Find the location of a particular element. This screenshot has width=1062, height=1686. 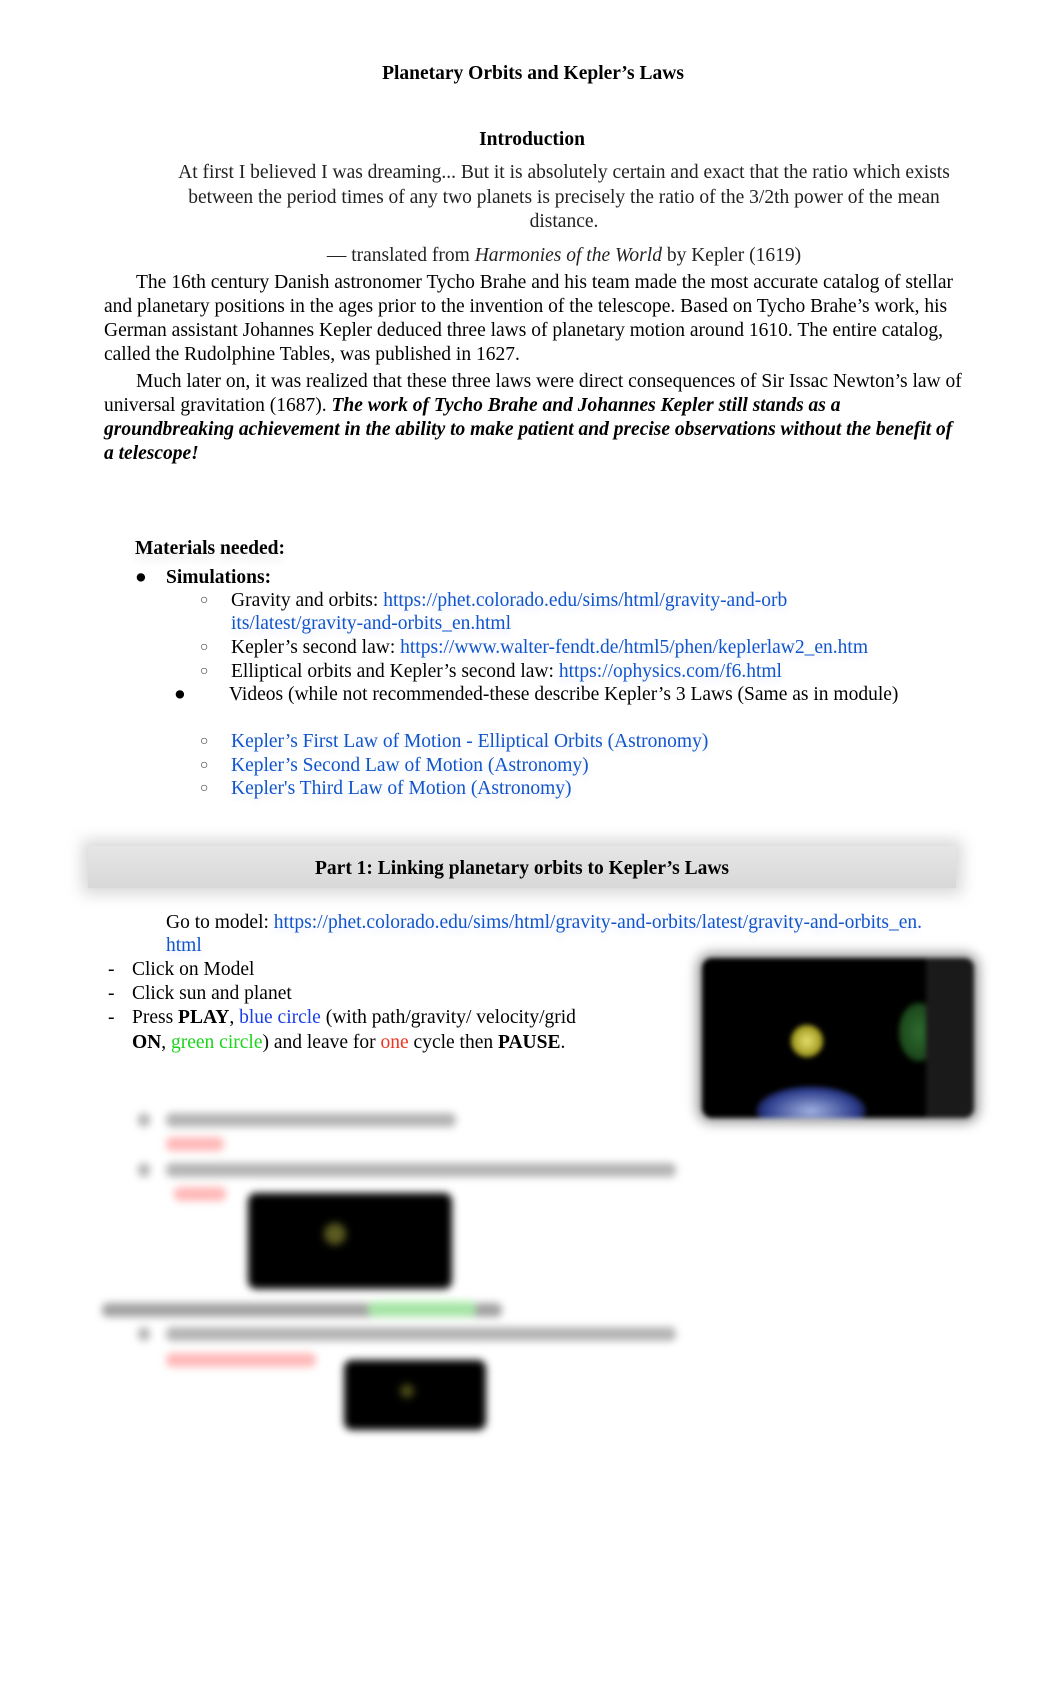

one-keyword: one is located at coordinates (394, 1042).